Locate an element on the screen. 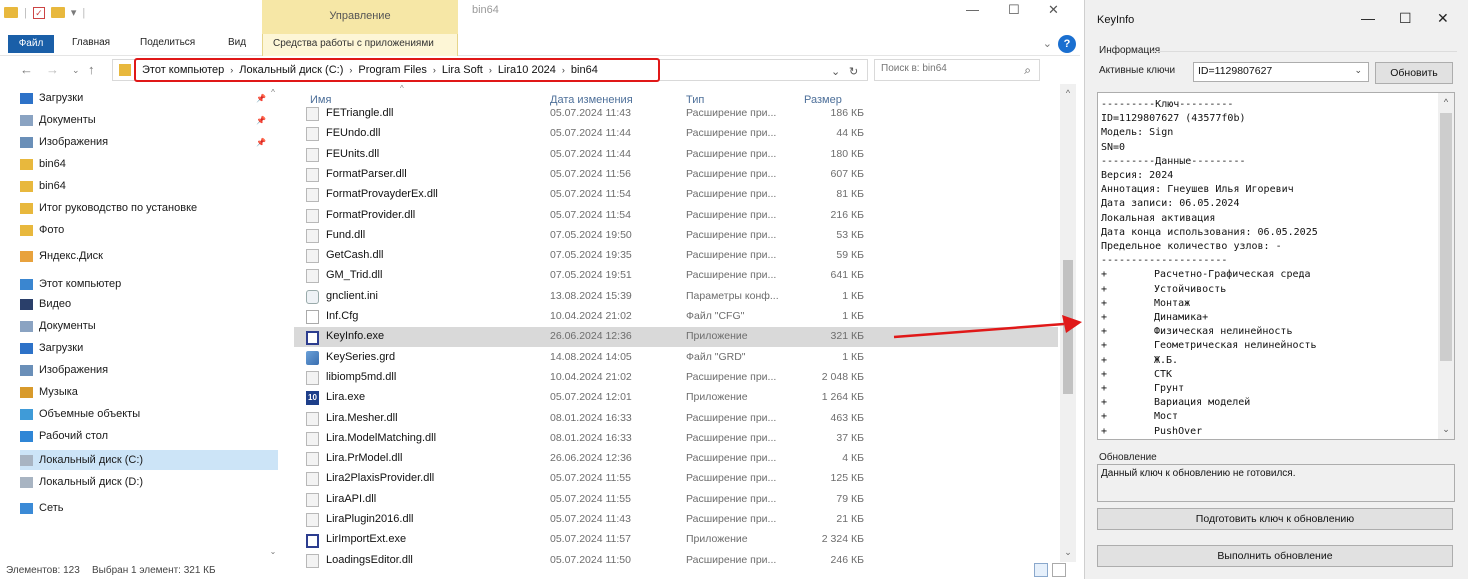 This screenshot has width=1468, height=579. tab-file: Файл is located at coordinates (31, 44).